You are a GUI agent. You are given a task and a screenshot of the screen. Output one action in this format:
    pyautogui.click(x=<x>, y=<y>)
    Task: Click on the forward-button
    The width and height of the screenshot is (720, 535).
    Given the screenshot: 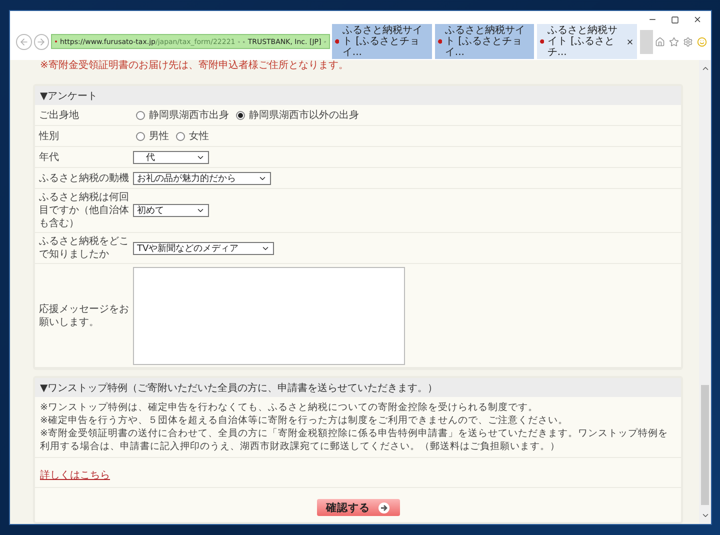 What is the action you would take?
    pyautogui.click(x=41, y=42)
    